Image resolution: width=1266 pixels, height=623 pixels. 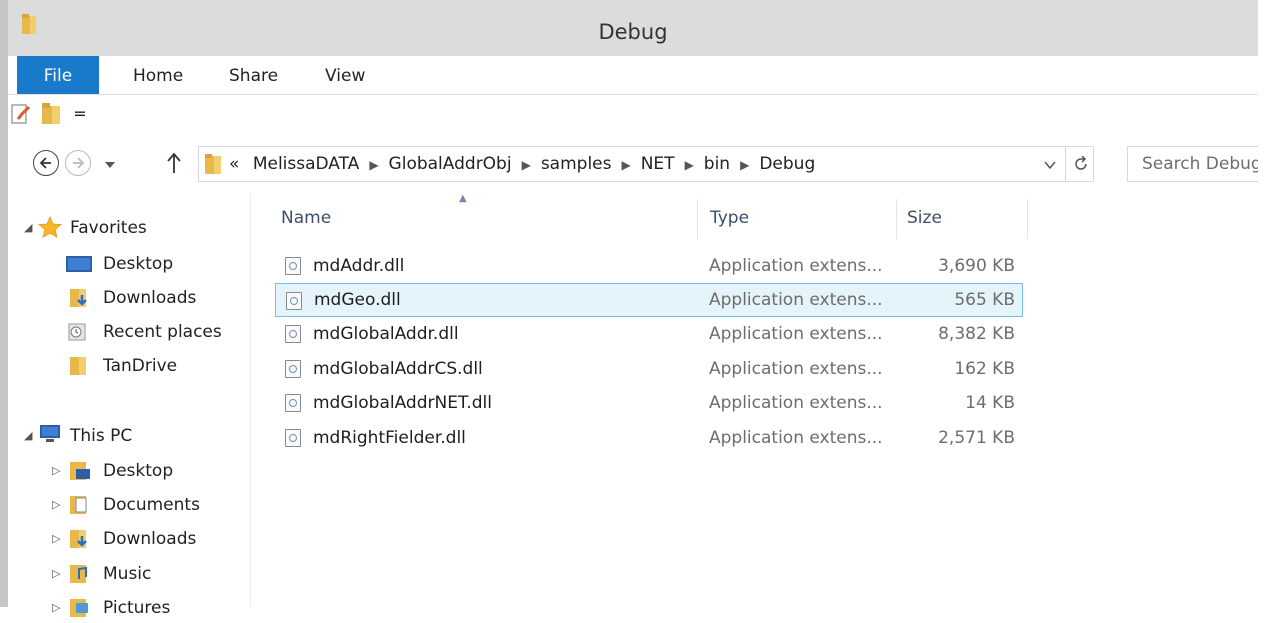 What do you see at coordinates (976, 334) in the screenshot?
I see `file-size: 8,382 KB` at bounding box center [976, 334].